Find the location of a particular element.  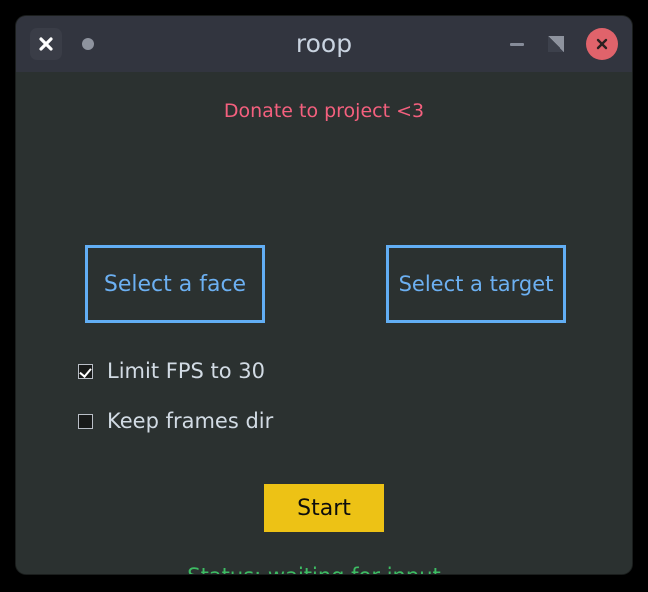

x-glyph is located at coordinates (46, 44).